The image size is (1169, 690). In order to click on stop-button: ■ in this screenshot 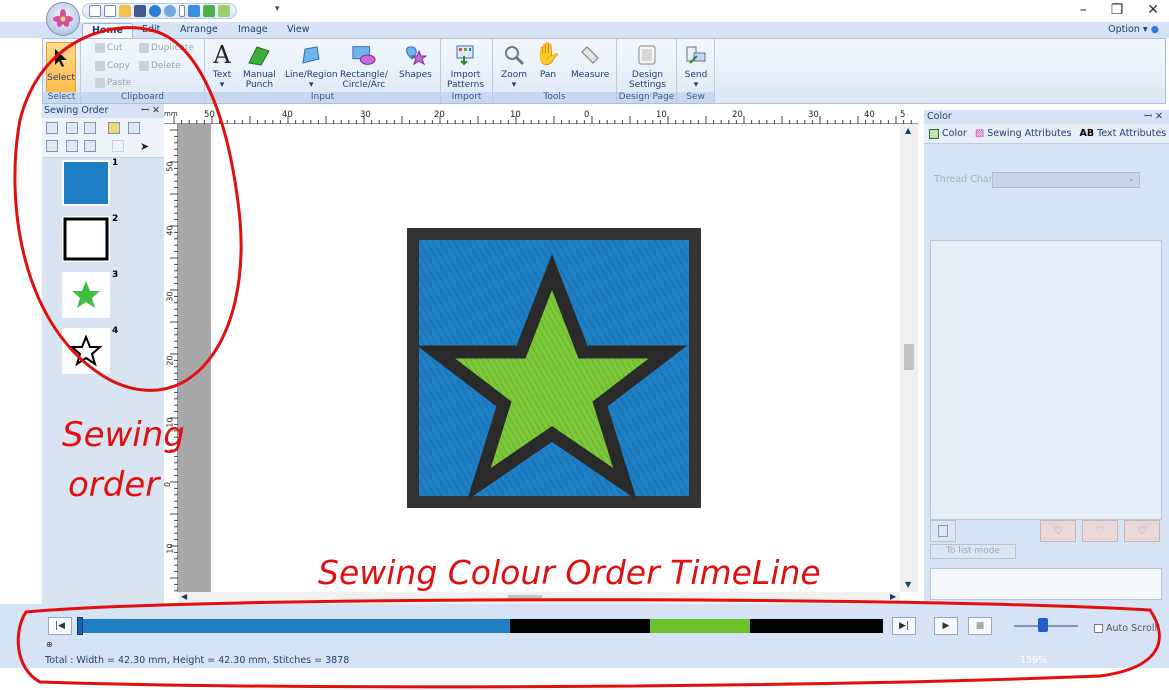, I will do `click(980, 626)`.